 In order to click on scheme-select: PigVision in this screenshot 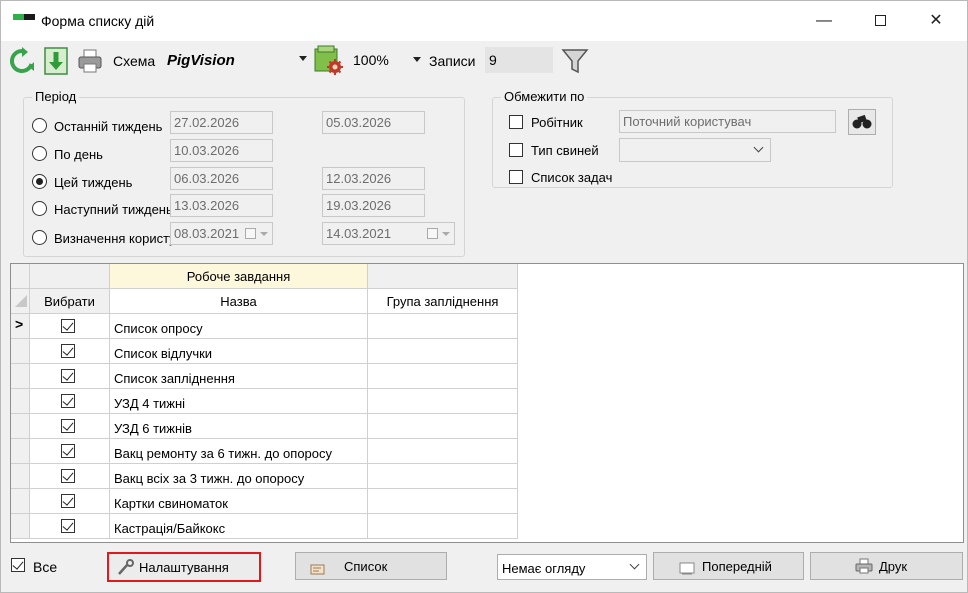, I will do `click(236, 60)`.